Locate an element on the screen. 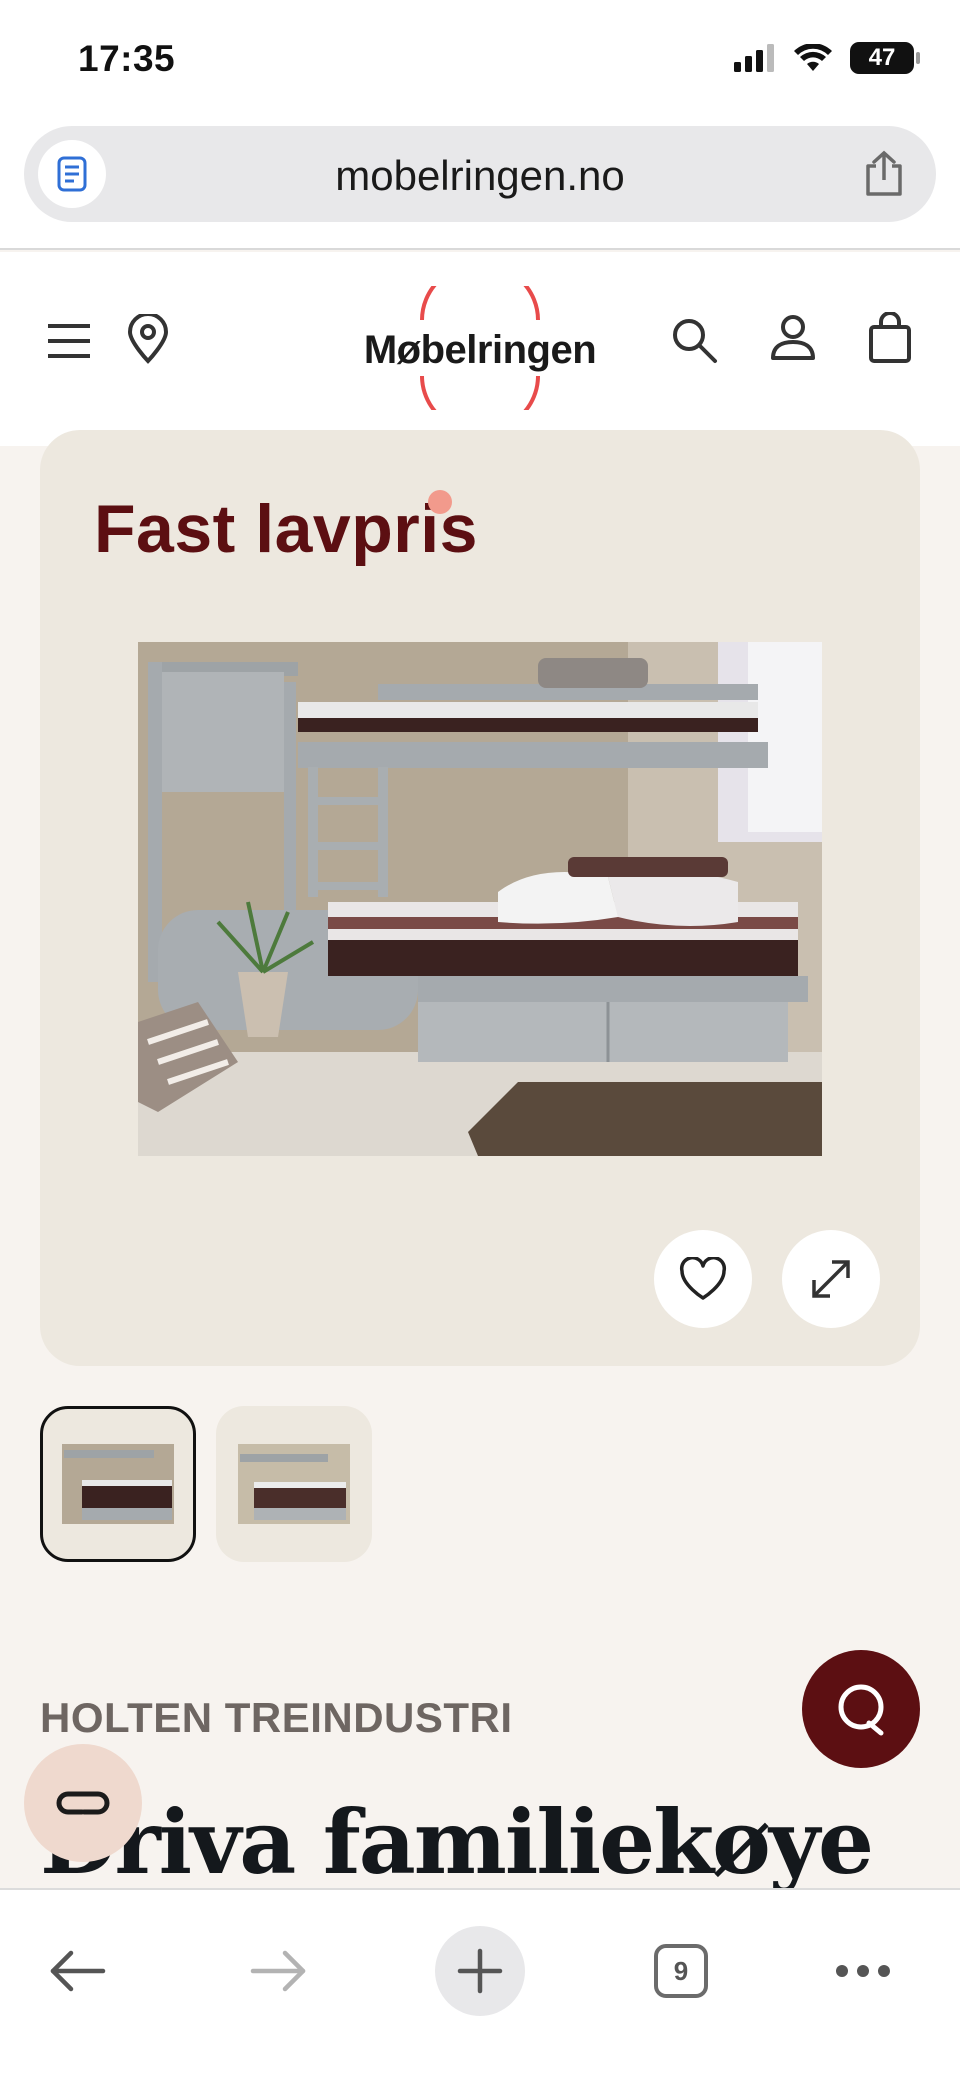 The height and width of the screenshot is (2078, 960). new-tab-button is located at coordinates (480, 1971).